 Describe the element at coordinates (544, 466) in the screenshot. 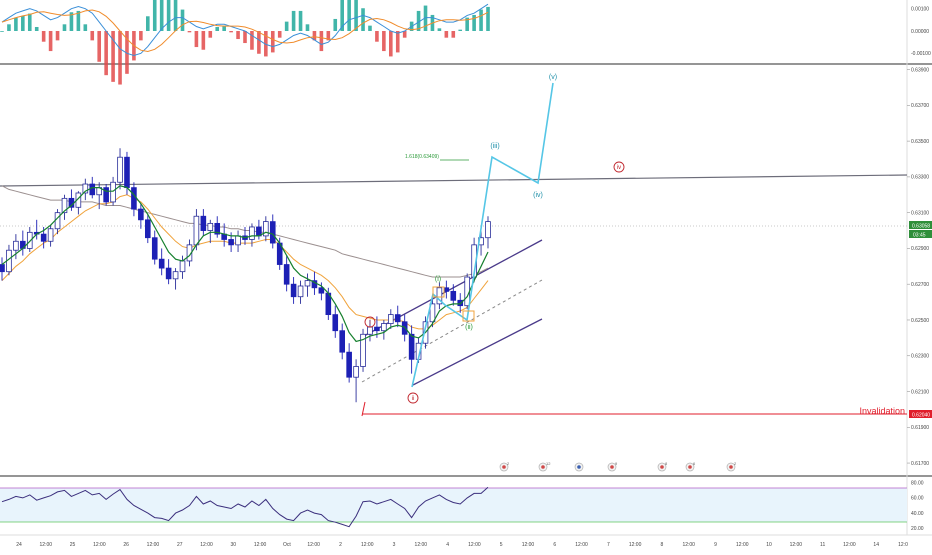

I see `event-marker: 12` at that location.